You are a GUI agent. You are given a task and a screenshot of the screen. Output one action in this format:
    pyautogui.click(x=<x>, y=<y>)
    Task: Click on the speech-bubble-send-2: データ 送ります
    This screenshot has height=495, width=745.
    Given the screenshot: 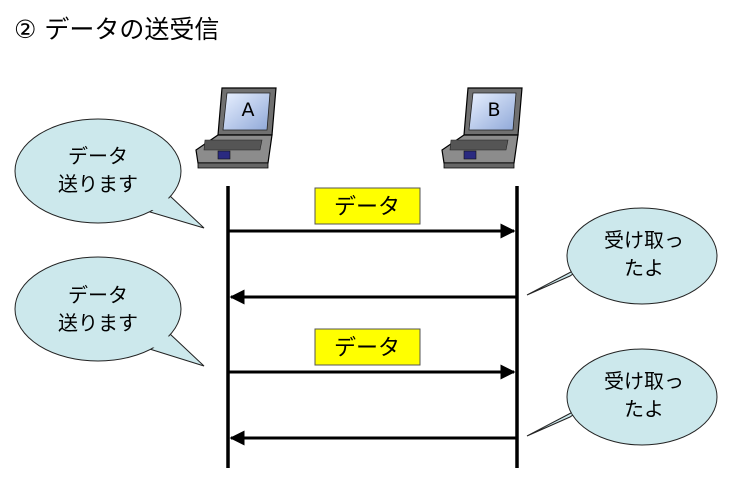 What is the action you would take?
    pyautogui.click(x=109, y=311)
    